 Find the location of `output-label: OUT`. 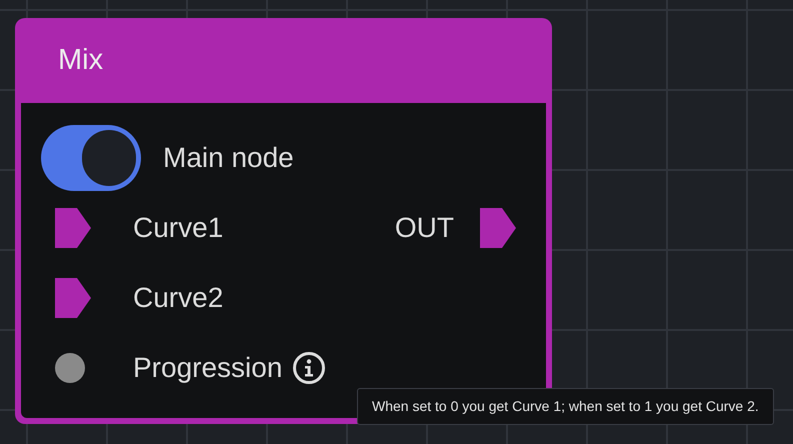

output-label: OUT is located at coordinates (424, 228).